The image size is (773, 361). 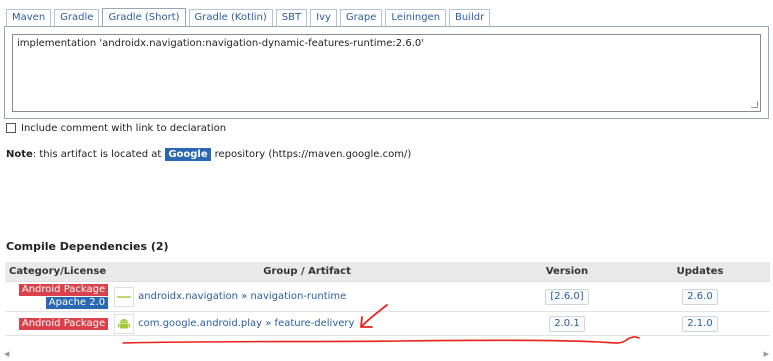 What do you see at coordinates (381, 340) in the screenshot?
I see `annotation-underline` at bounding box center [381, 340].